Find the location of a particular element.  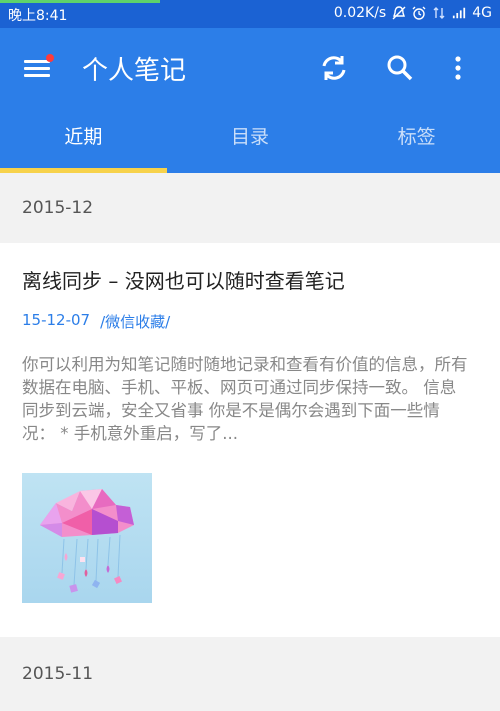

notification-off-icon is located at coordinates (399, 13).